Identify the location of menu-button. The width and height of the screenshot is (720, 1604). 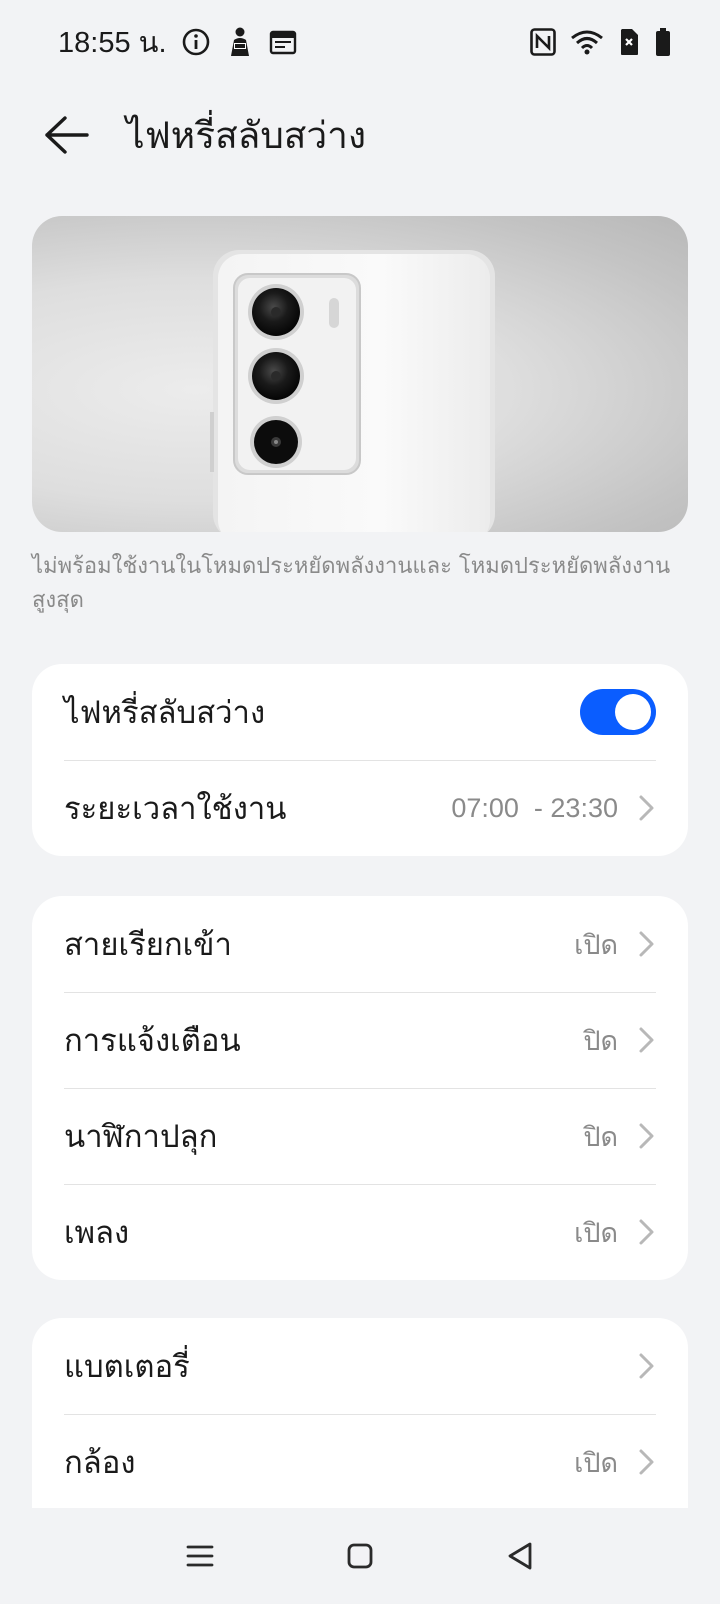
(200, 1556).